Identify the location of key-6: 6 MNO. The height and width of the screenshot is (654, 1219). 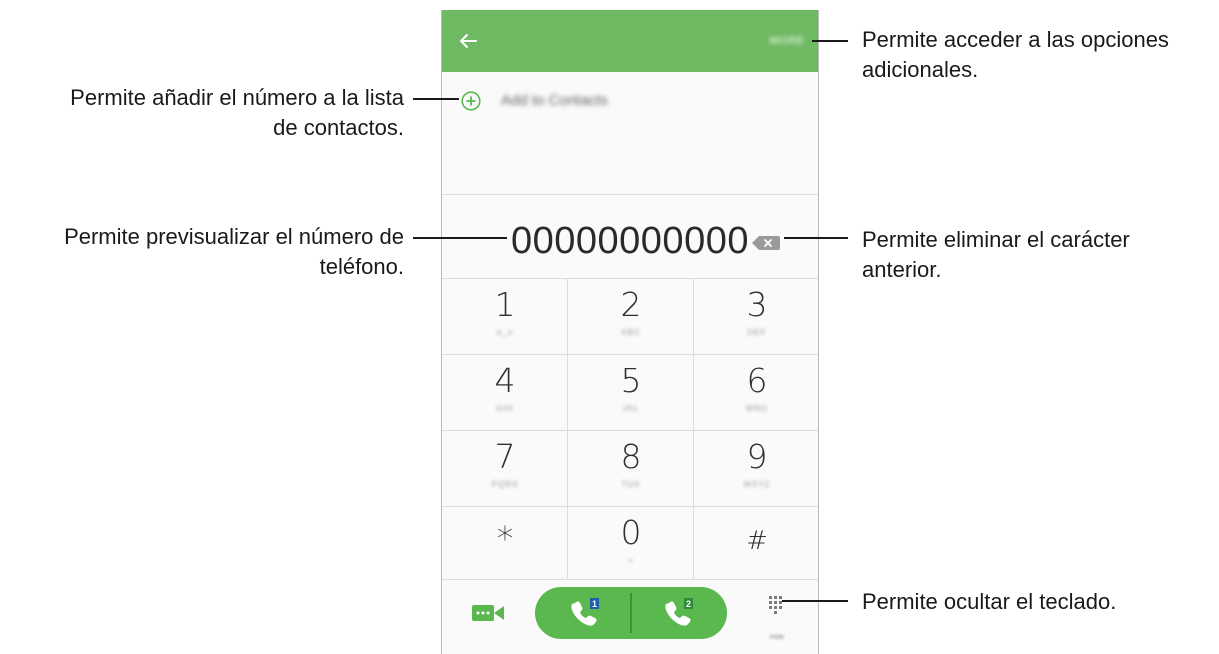
(756, 392).